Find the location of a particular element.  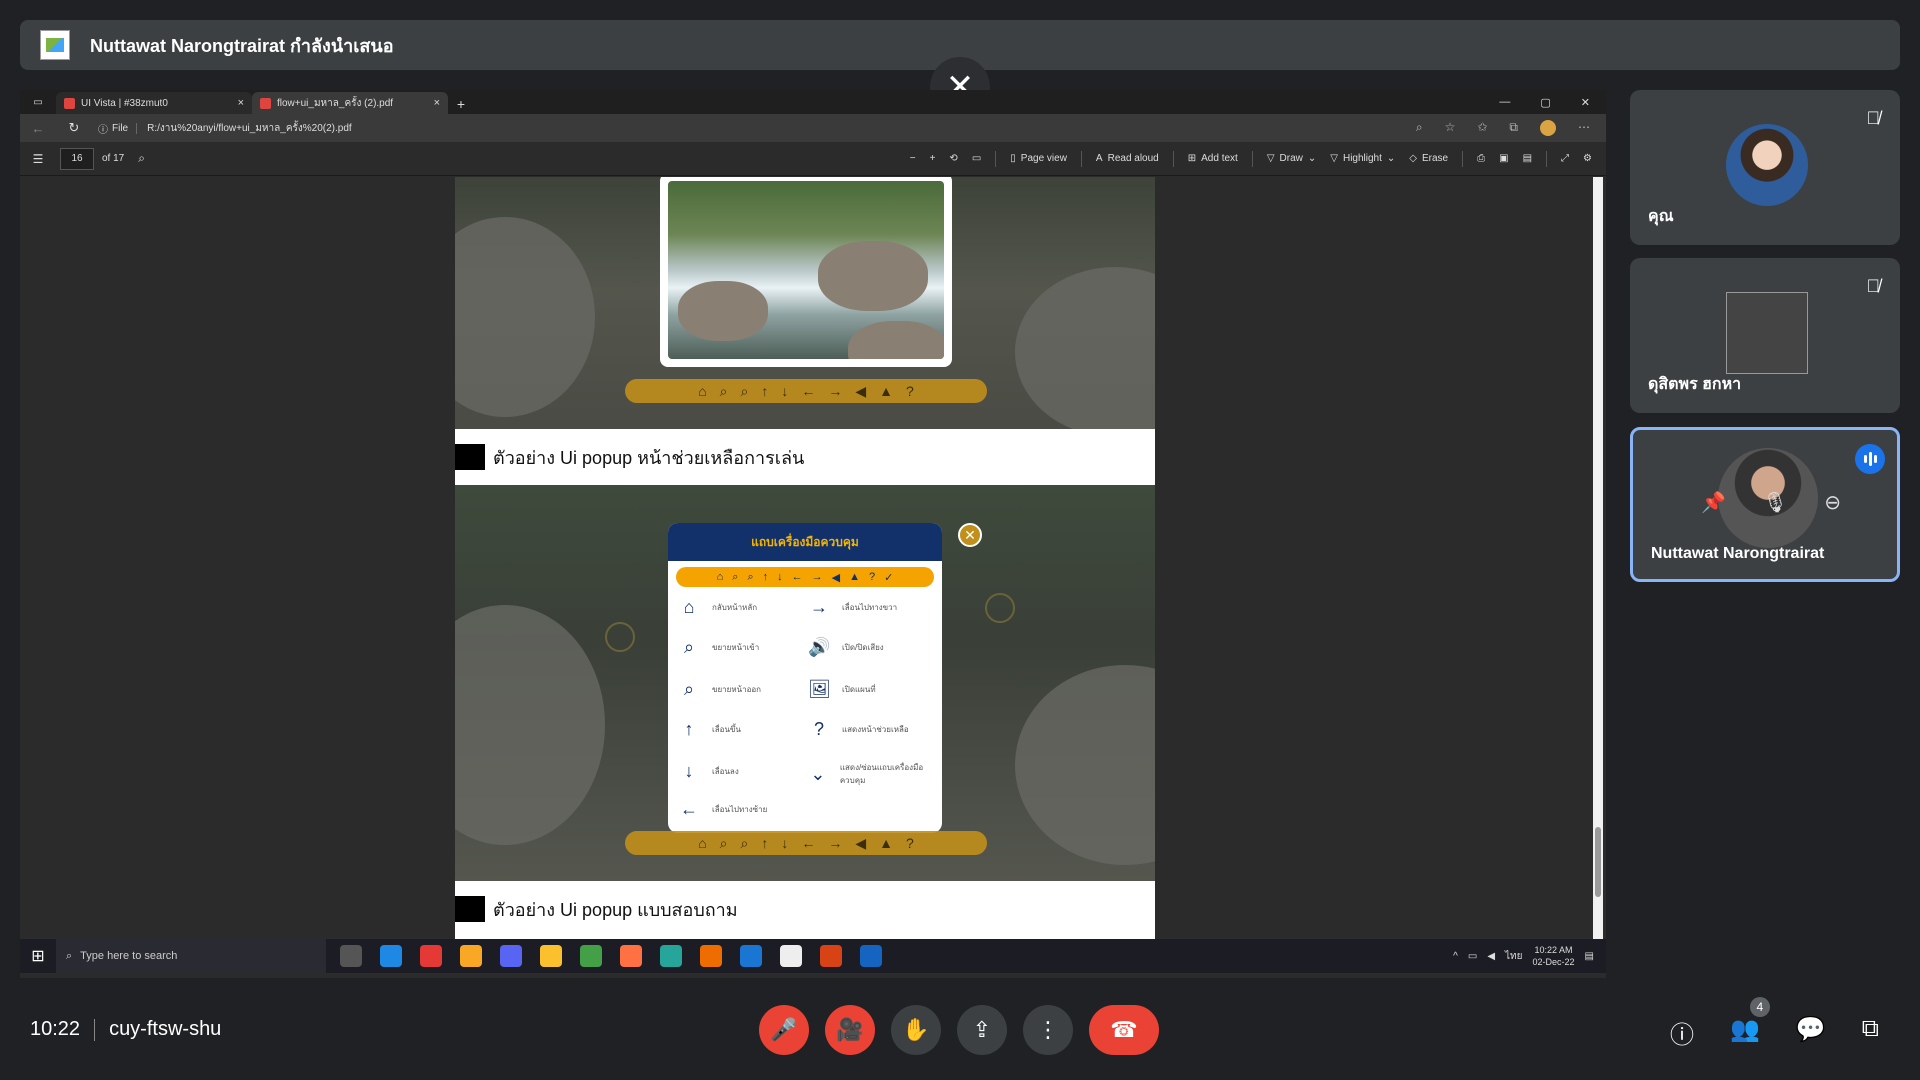

browser-tab-active: flow+ui_มหาล_ครั้ง (2).pdf × is located at coordinates (350, 103).